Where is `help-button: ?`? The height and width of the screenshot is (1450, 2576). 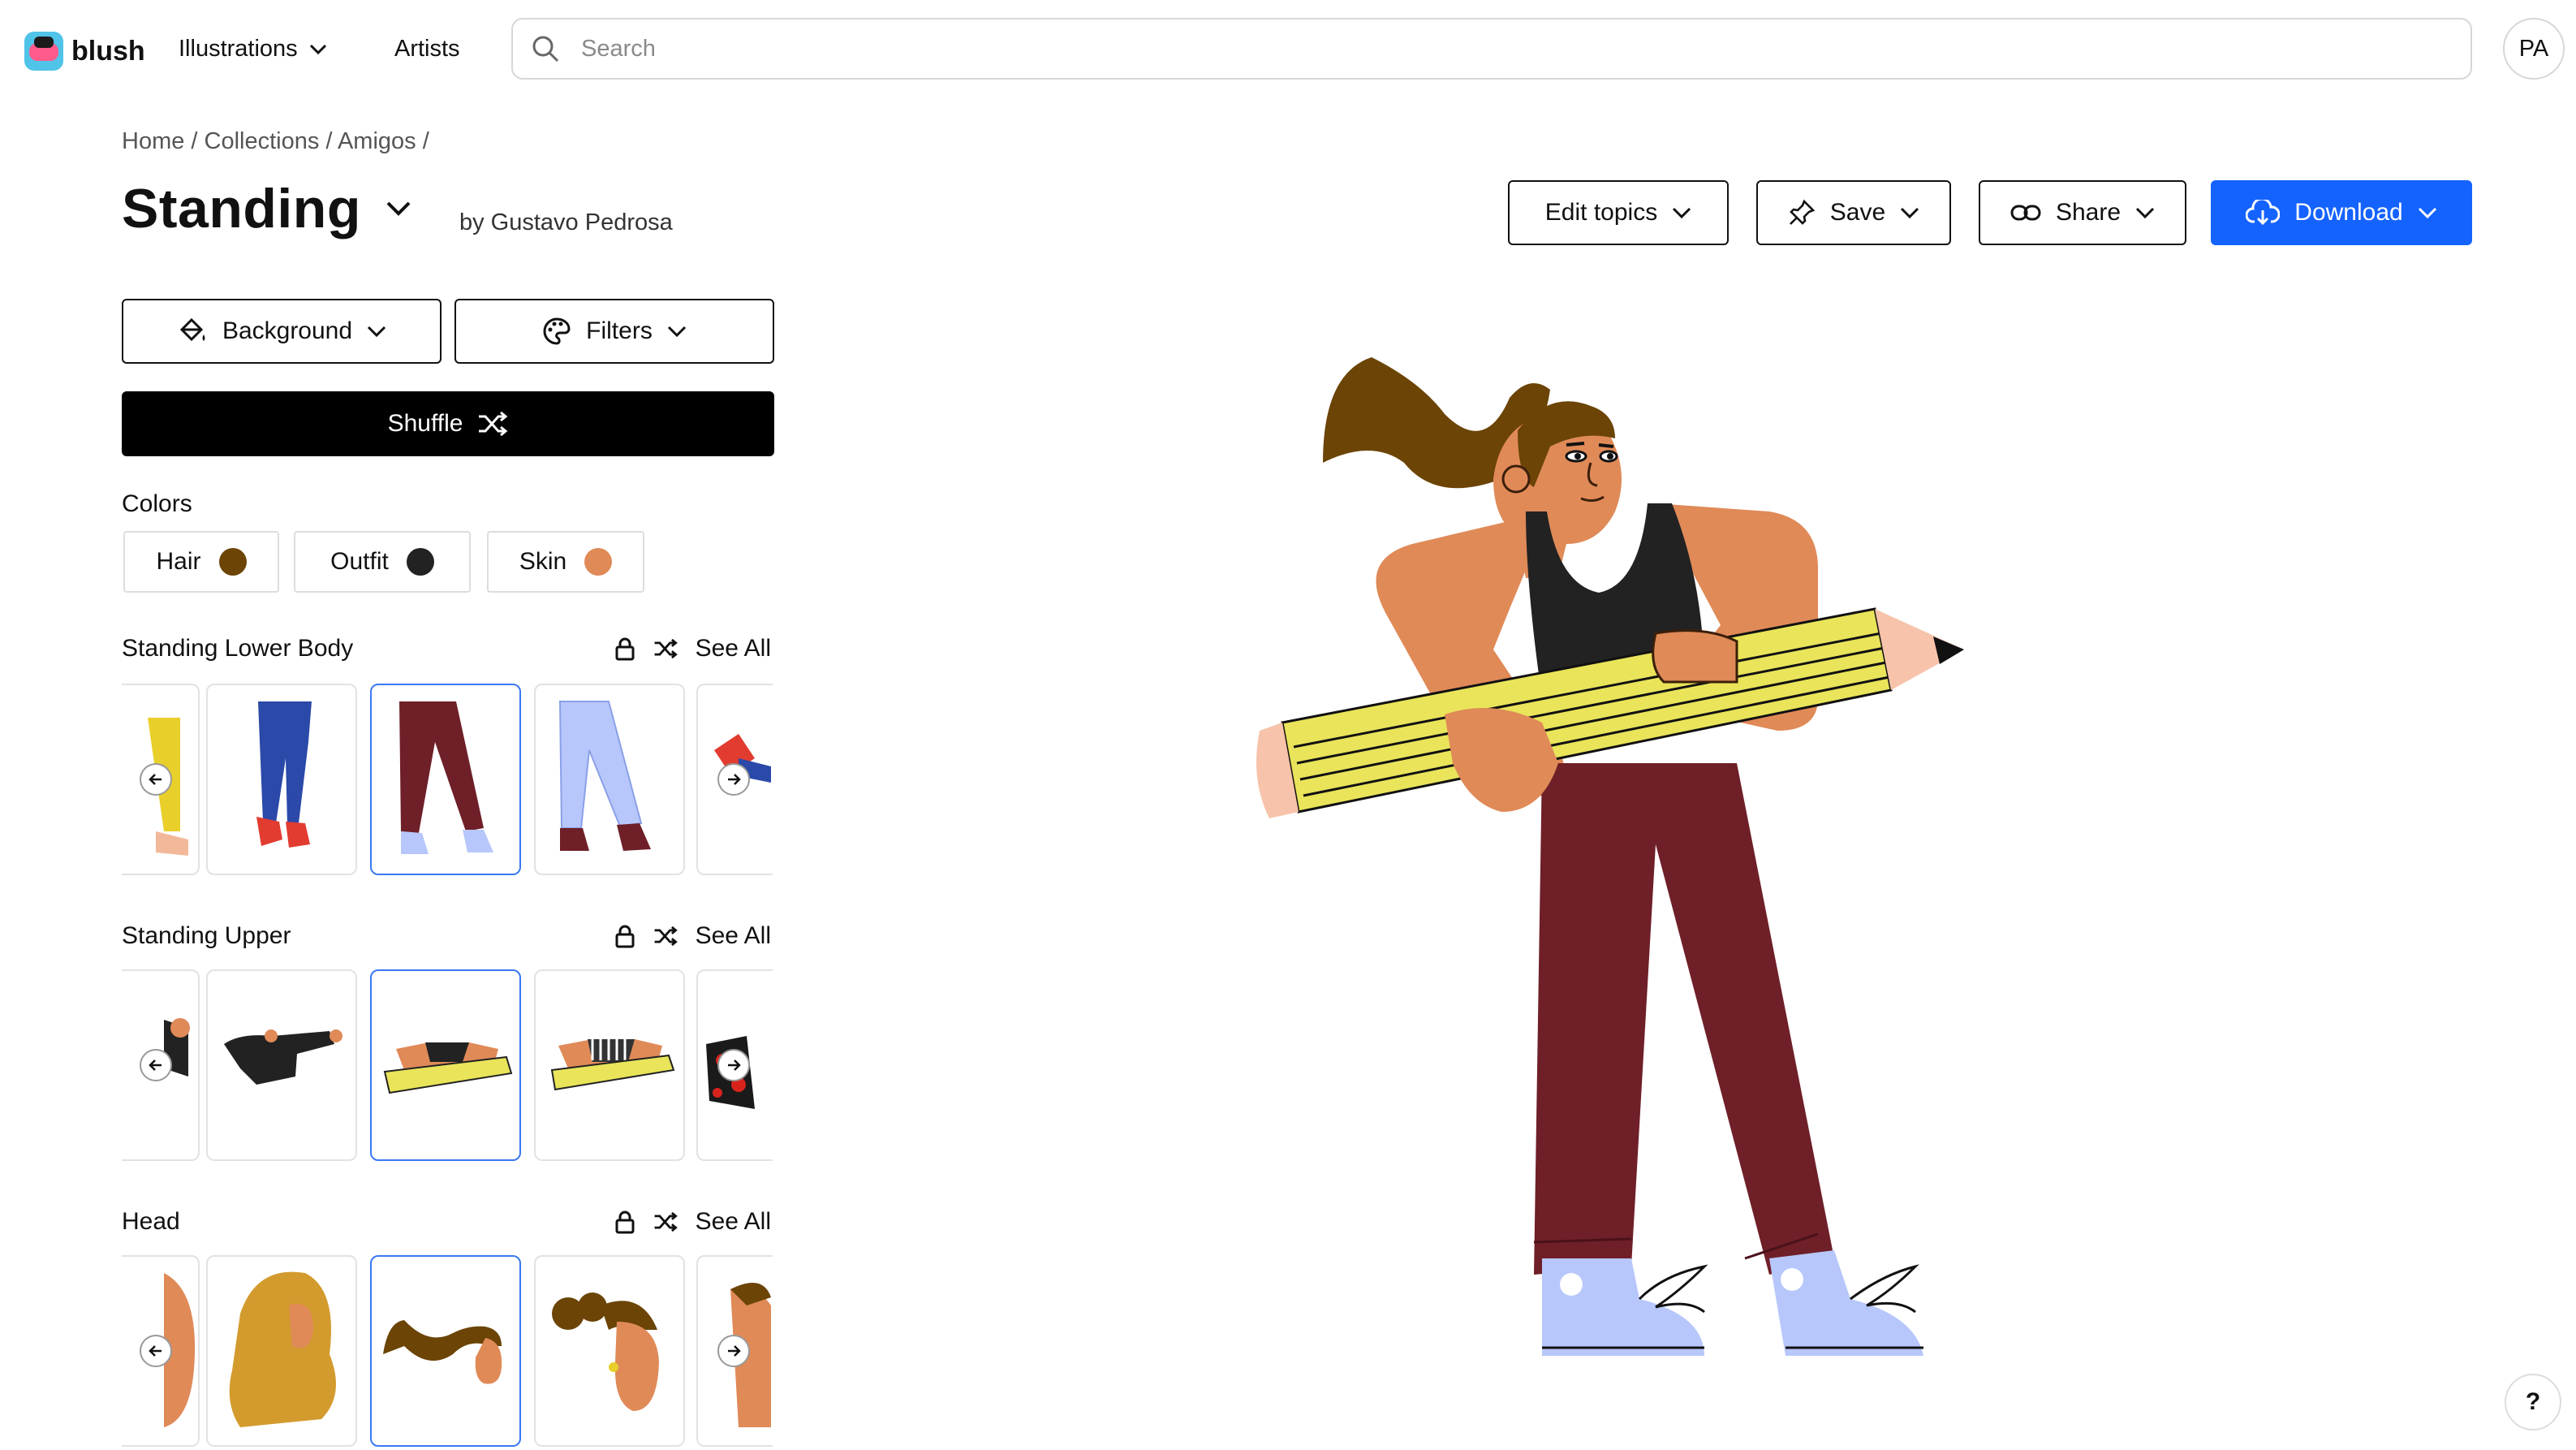 help-button: ? is located at coordinates (2533, 1402).